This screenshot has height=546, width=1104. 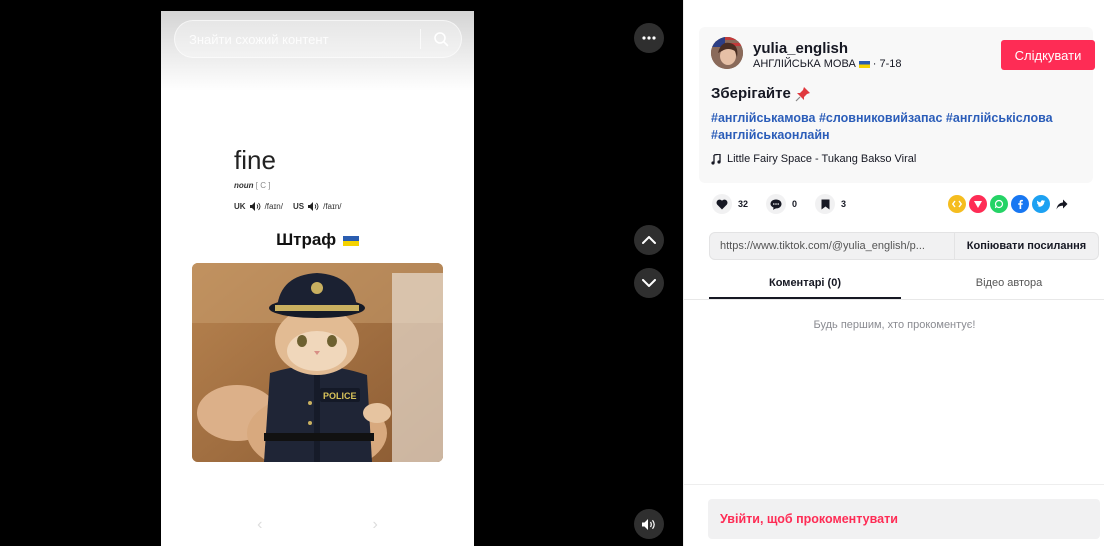 What do you see at coordinates (844, 204) in the screenshot?
I see `save-count: 3` at bounding box center [844, 204].